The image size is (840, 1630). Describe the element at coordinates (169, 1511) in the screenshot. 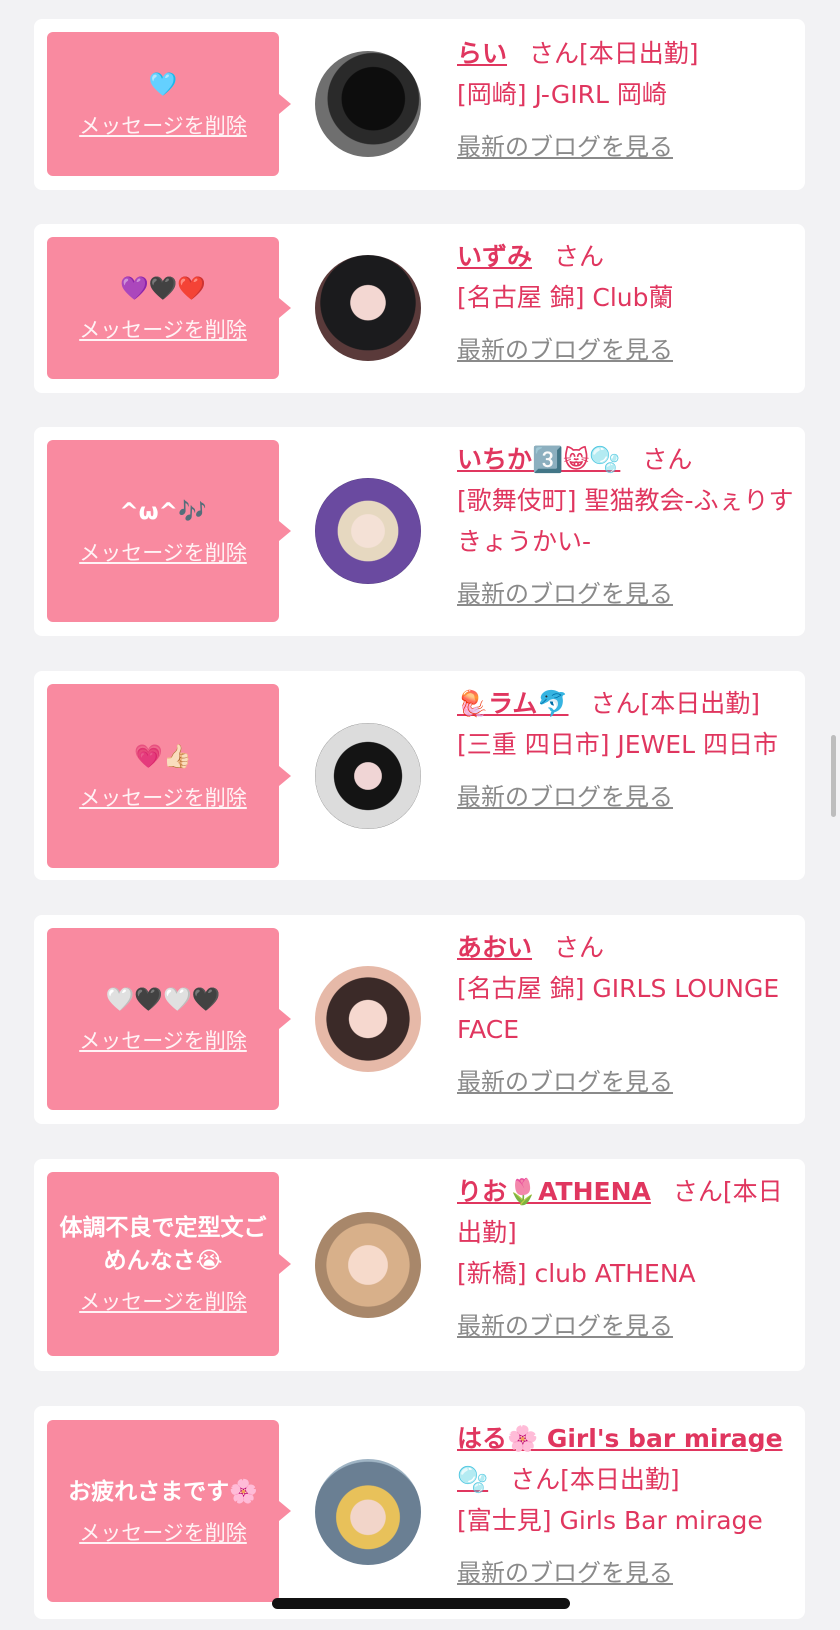

I see `message-bubble: お疲れさまです🌸 メッセージを削除` at that location.